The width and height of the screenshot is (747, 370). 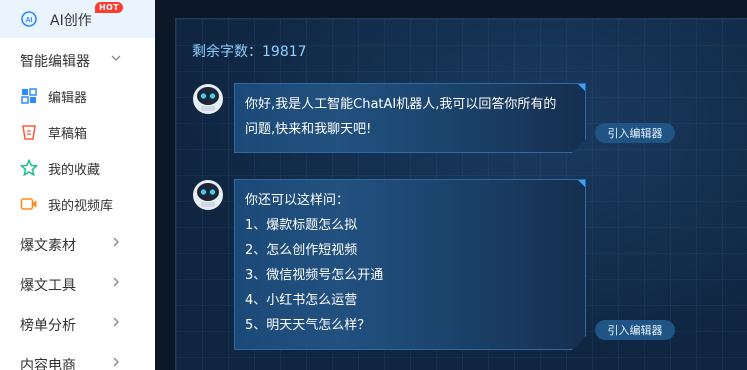 I want to click on sidebar-group-label: 爆文工具, so click(x=48, y=286).